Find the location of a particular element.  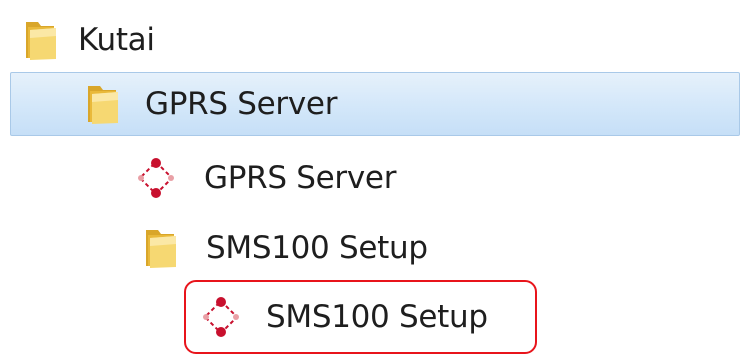

tree-item-label: Kutai is located at coordinates (116, 39).